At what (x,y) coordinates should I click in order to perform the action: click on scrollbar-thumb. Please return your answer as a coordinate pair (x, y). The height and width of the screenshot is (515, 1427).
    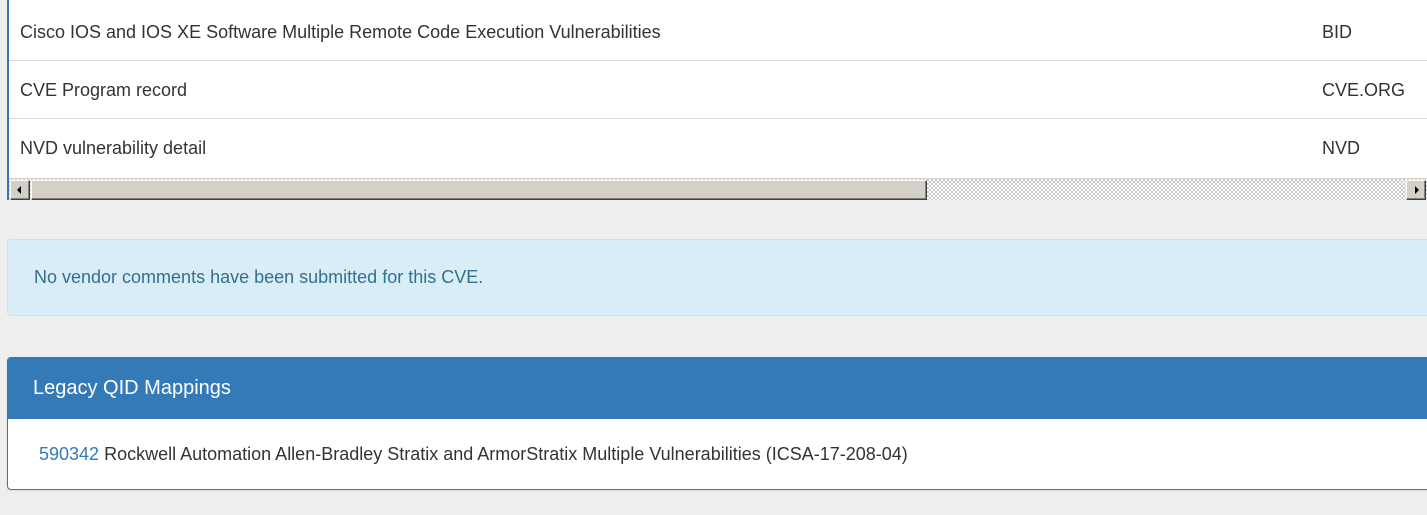
    Looking at the image, I should click on (479, 190).